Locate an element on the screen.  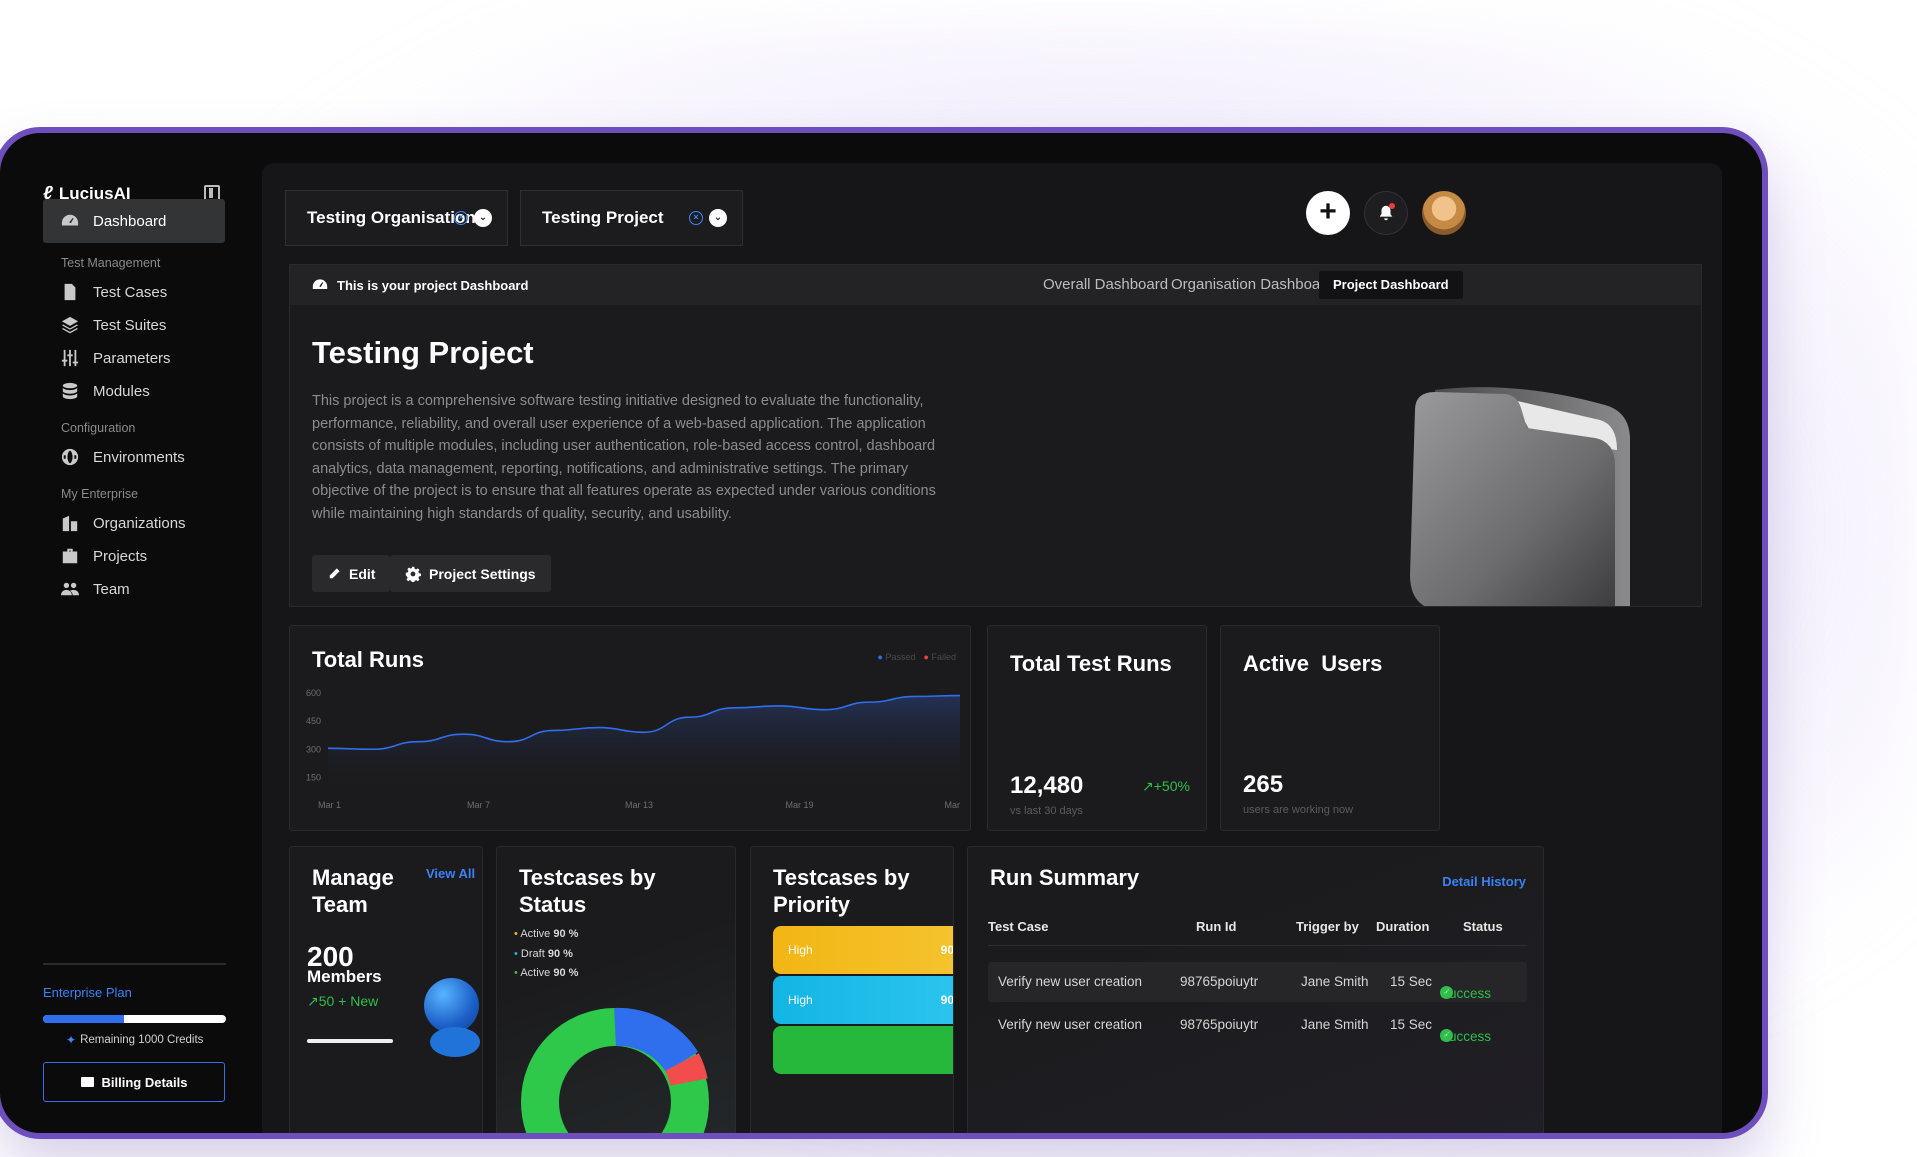
billing-details-button: Billing Details is located at coordinates (134, 1082).